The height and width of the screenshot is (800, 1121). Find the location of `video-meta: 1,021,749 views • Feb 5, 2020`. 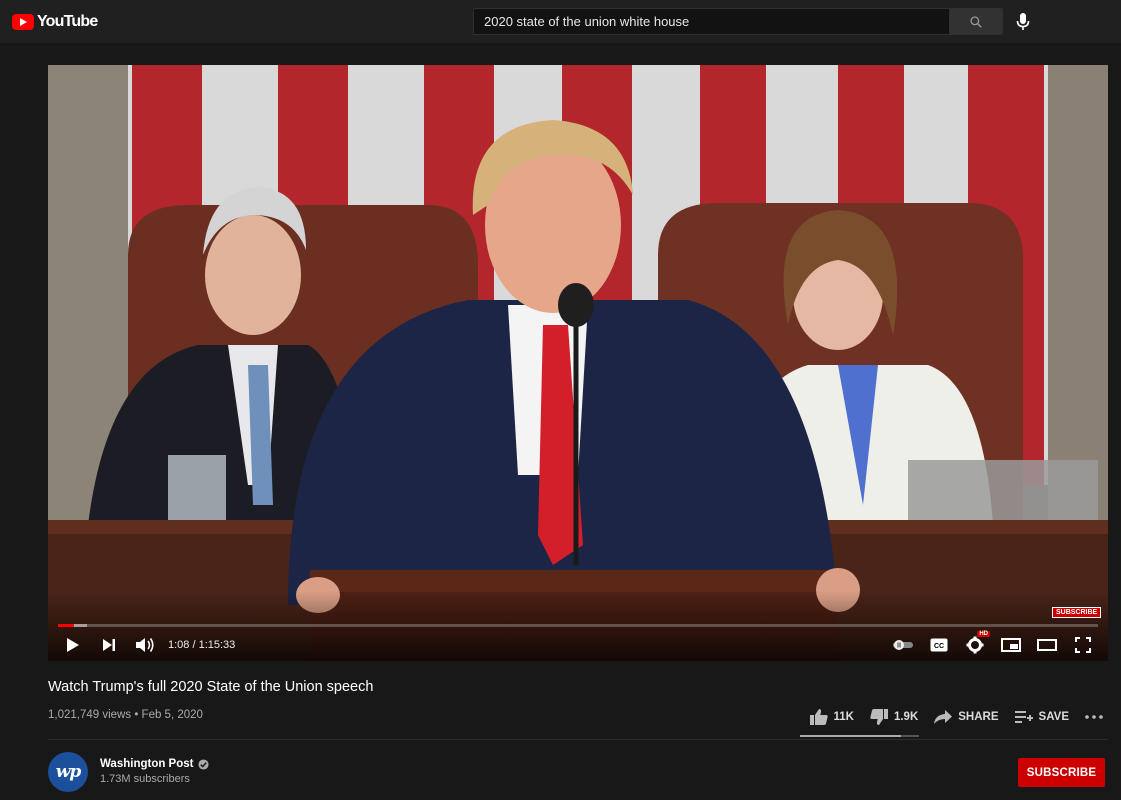

video-meta: 1,021,749 views • Feb 5, 2020 is located at coordinates (125, 715).